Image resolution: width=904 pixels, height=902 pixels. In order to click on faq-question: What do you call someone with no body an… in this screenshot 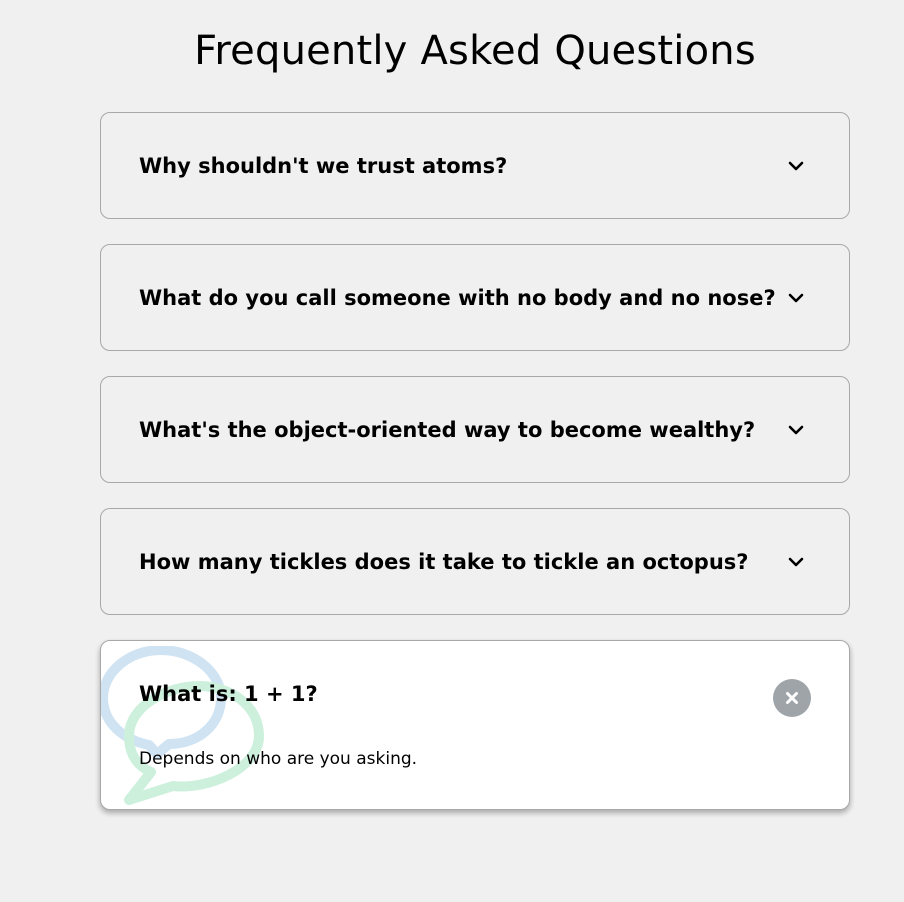, I will do `click(457, 298)`.